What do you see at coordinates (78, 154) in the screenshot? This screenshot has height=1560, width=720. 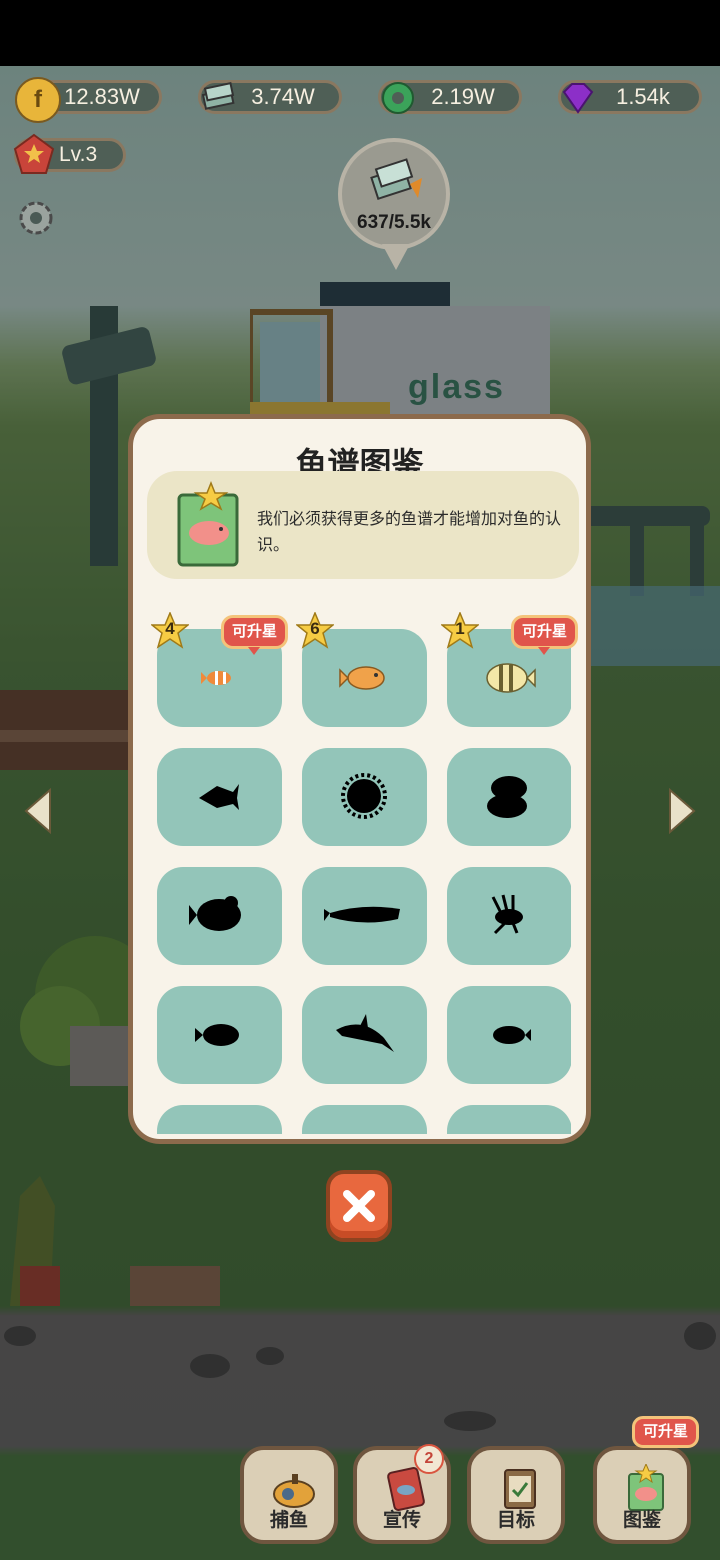 I see `level-label: Lv.3` at bounding box center [78, 154].